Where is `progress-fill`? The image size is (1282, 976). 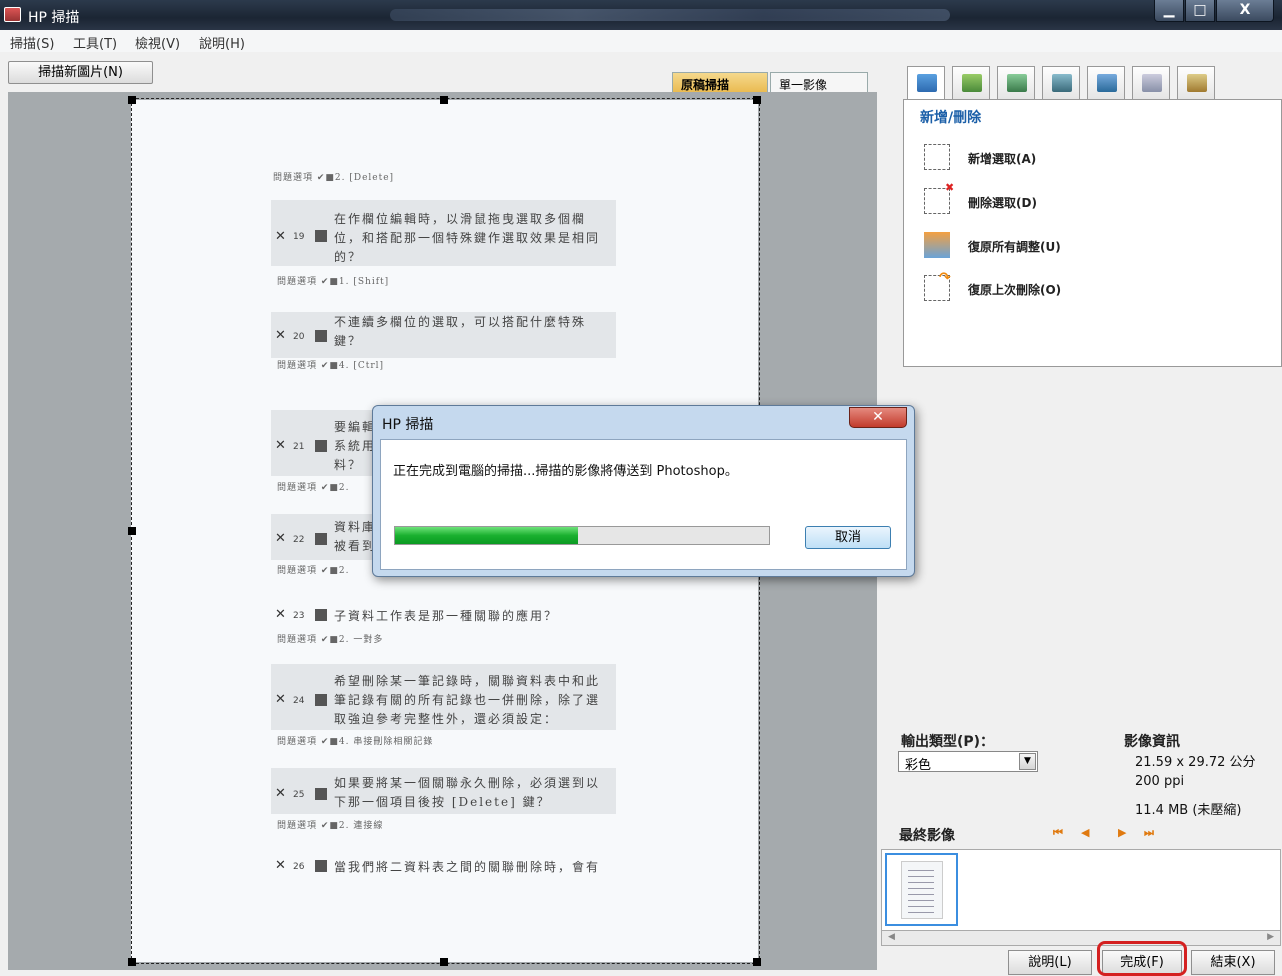 progress-fill is located at coordinates (487, 535).